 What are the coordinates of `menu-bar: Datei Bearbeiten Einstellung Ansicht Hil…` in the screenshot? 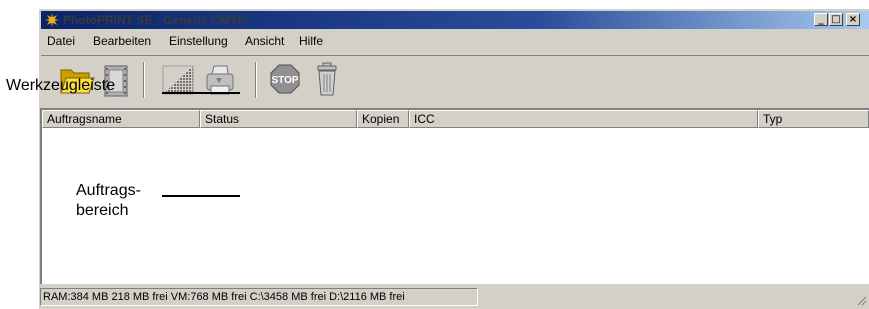 It's located at (455, 41).